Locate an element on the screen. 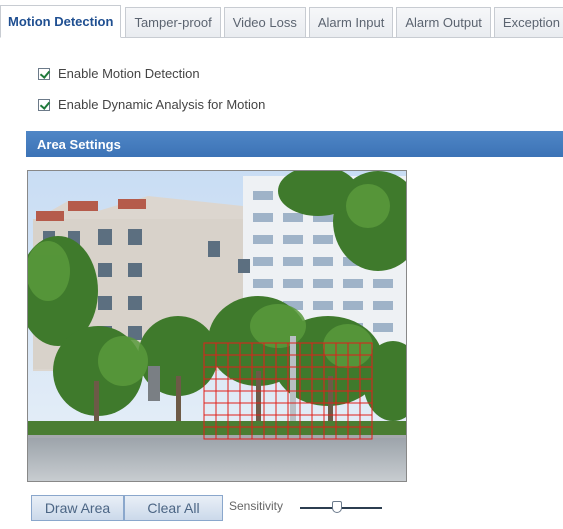  enable-dynamic-analysis-option: Enable Dynamic Analysis for Motion is located at coordinates (151, 104).